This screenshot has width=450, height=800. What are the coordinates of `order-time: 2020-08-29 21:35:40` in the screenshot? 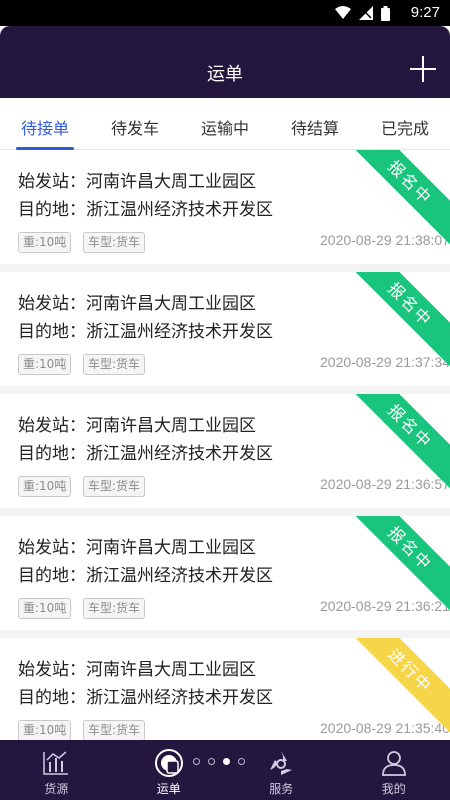 It's located at (385, 728).